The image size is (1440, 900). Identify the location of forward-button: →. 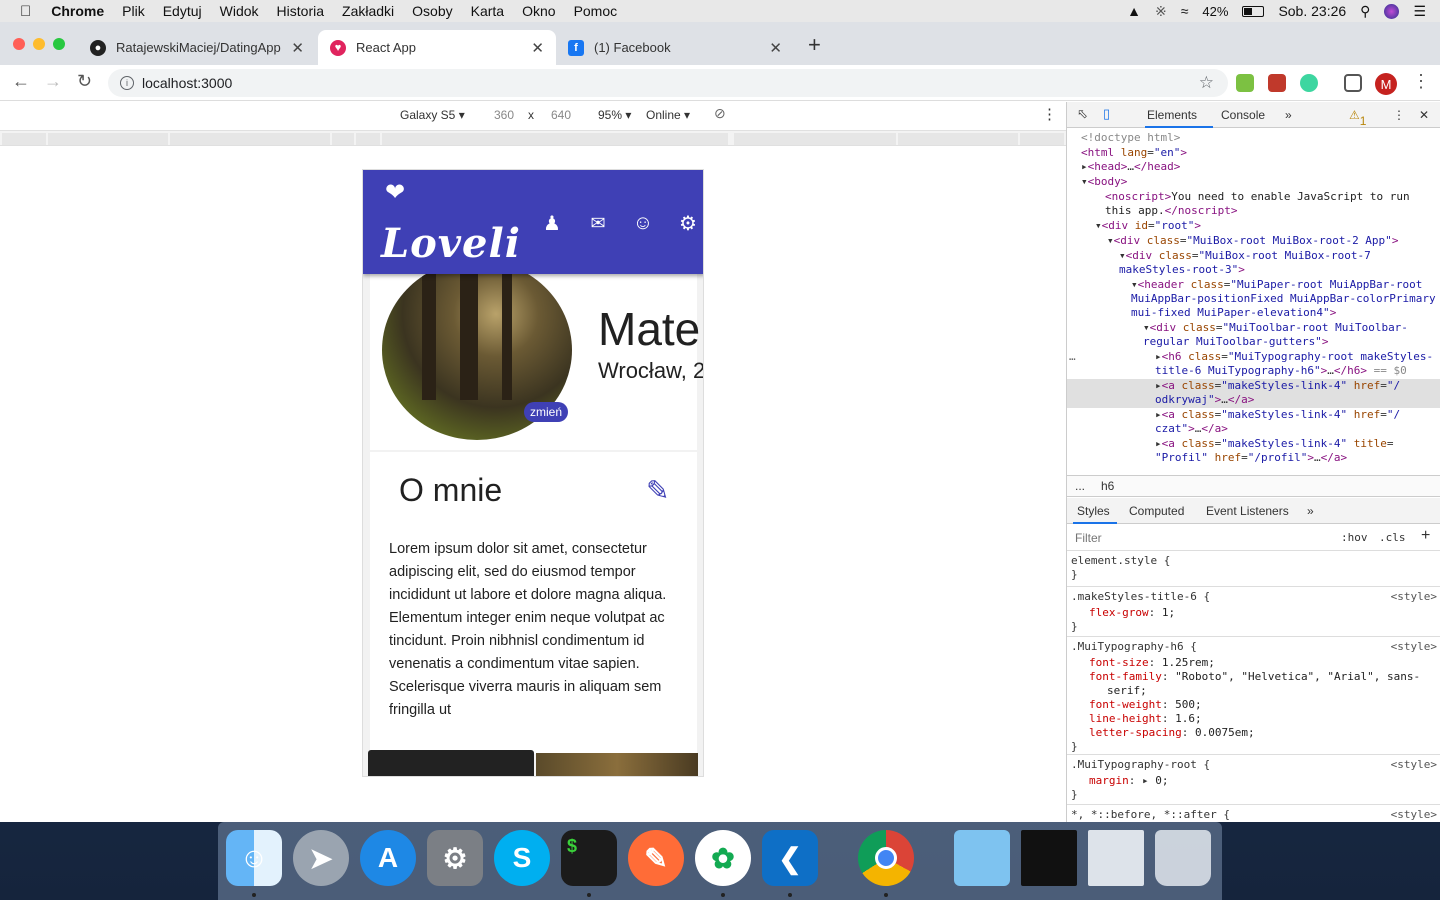
(53, 81).